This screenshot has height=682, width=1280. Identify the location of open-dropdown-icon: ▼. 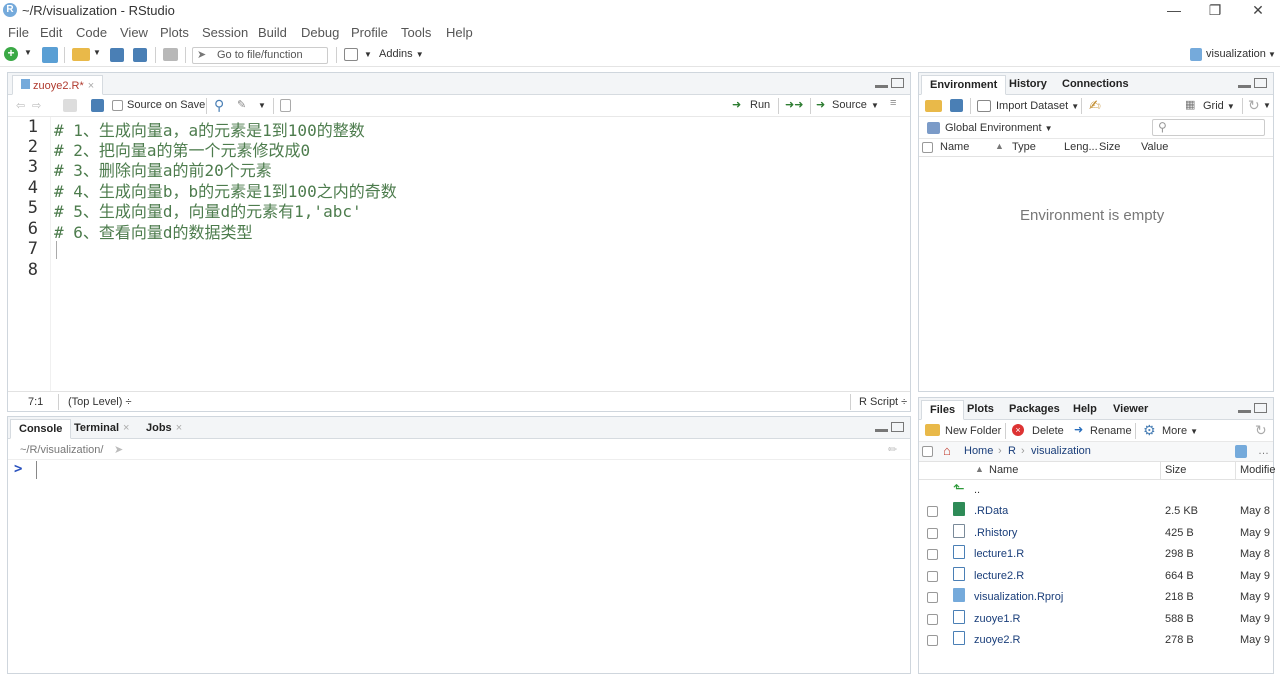
(97, 52).